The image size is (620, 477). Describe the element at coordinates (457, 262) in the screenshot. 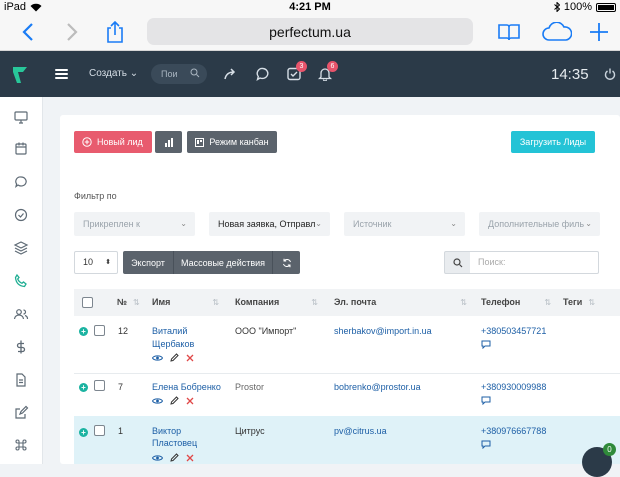

I see `table-search-button` at that location.